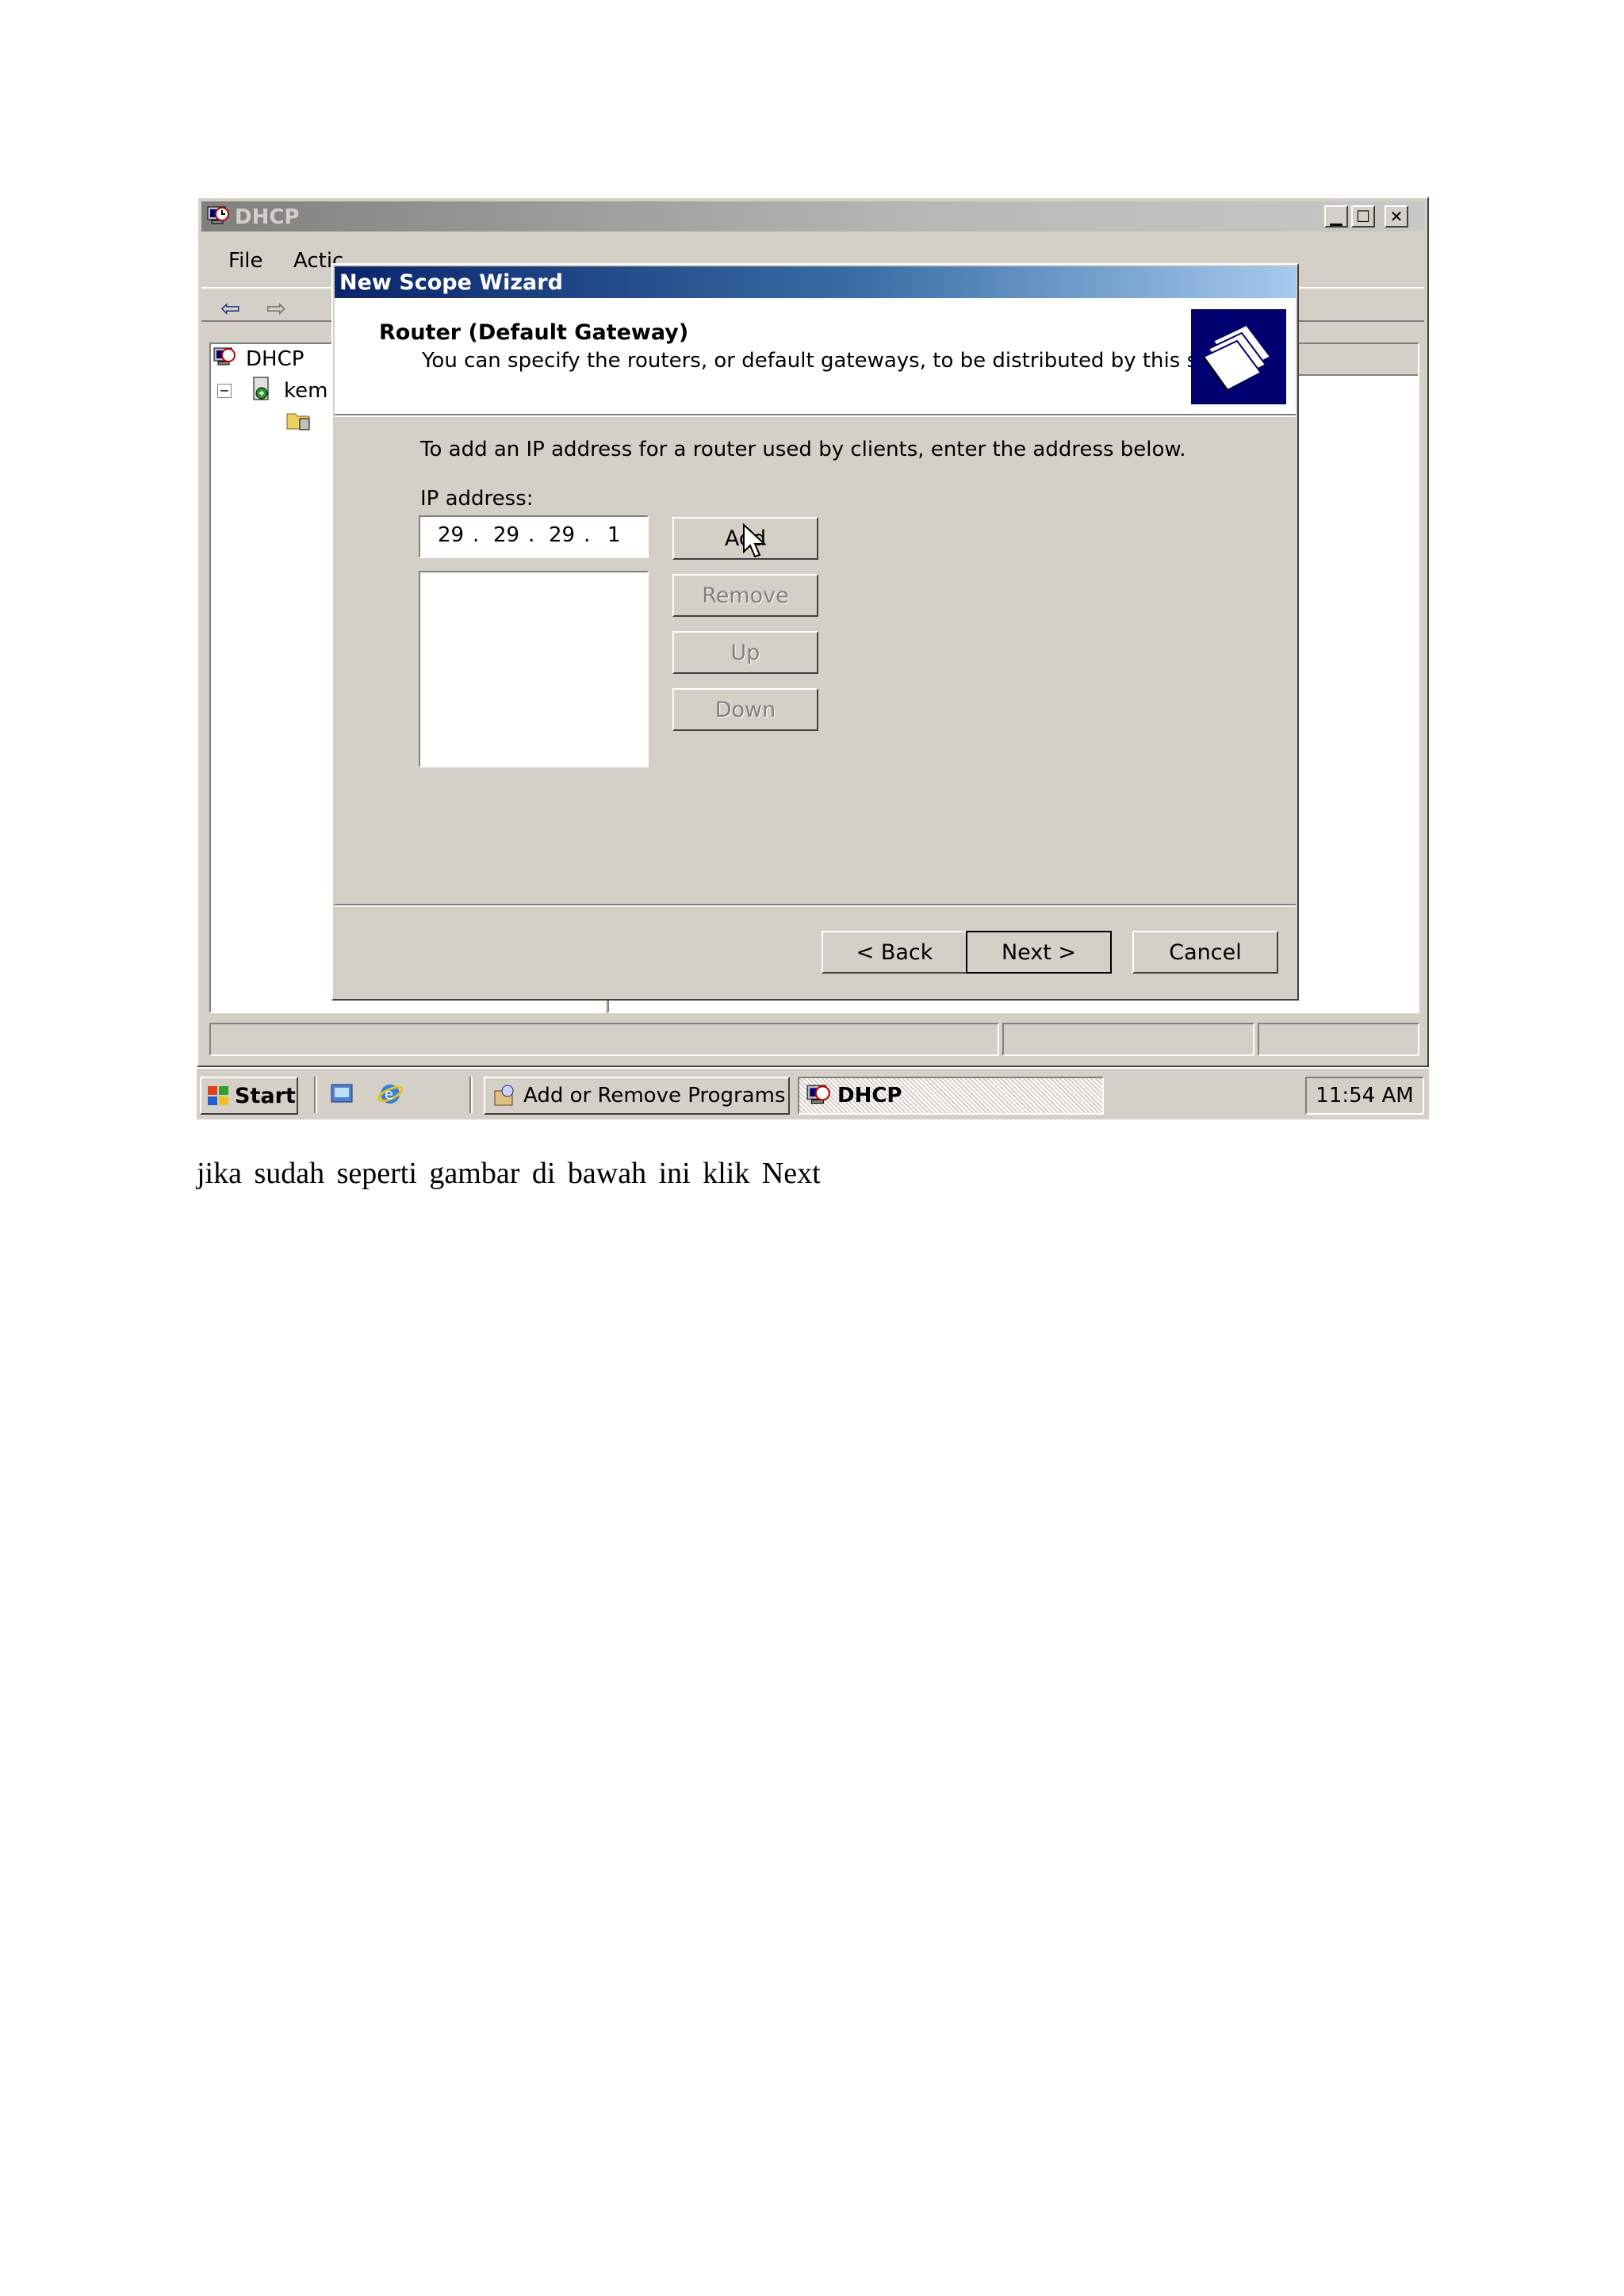 This screenshot has width=1624, height=2296. Describe the element at coordinates (562, 535) in the screenshot. I see `ip-octet-3: 29` at that location.